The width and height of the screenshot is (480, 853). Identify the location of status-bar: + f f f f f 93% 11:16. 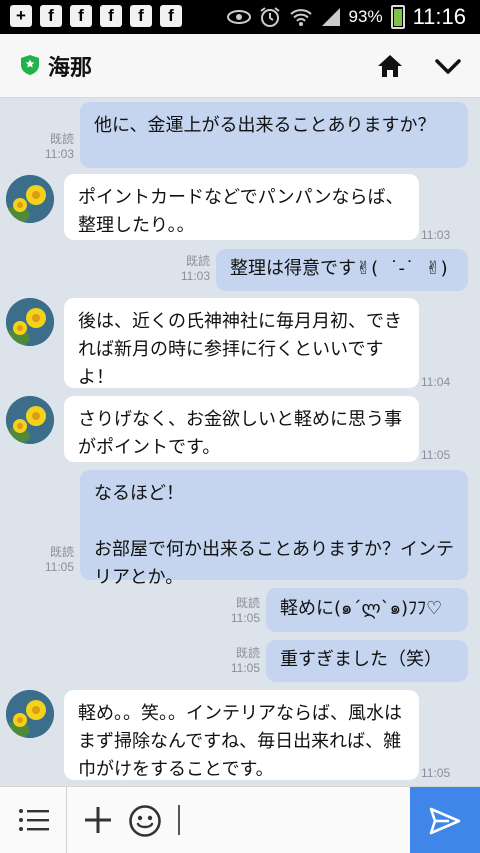
(240, 17).